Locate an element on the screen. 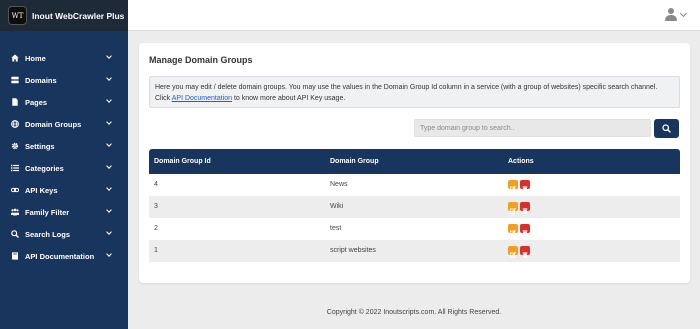 The height and width of the screenshot is (329, 700). domain-group-name: Wiki is located at coordinates (337, 206).